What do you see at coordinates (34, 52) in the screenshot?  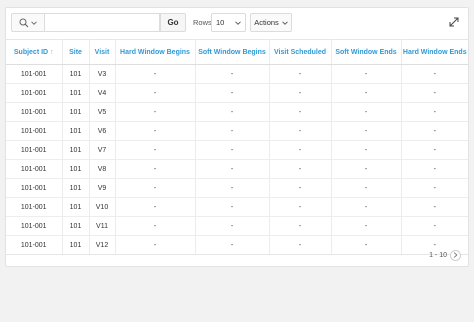 I see `column-header: Subject ID ↑` at bounding box center [34, 52].